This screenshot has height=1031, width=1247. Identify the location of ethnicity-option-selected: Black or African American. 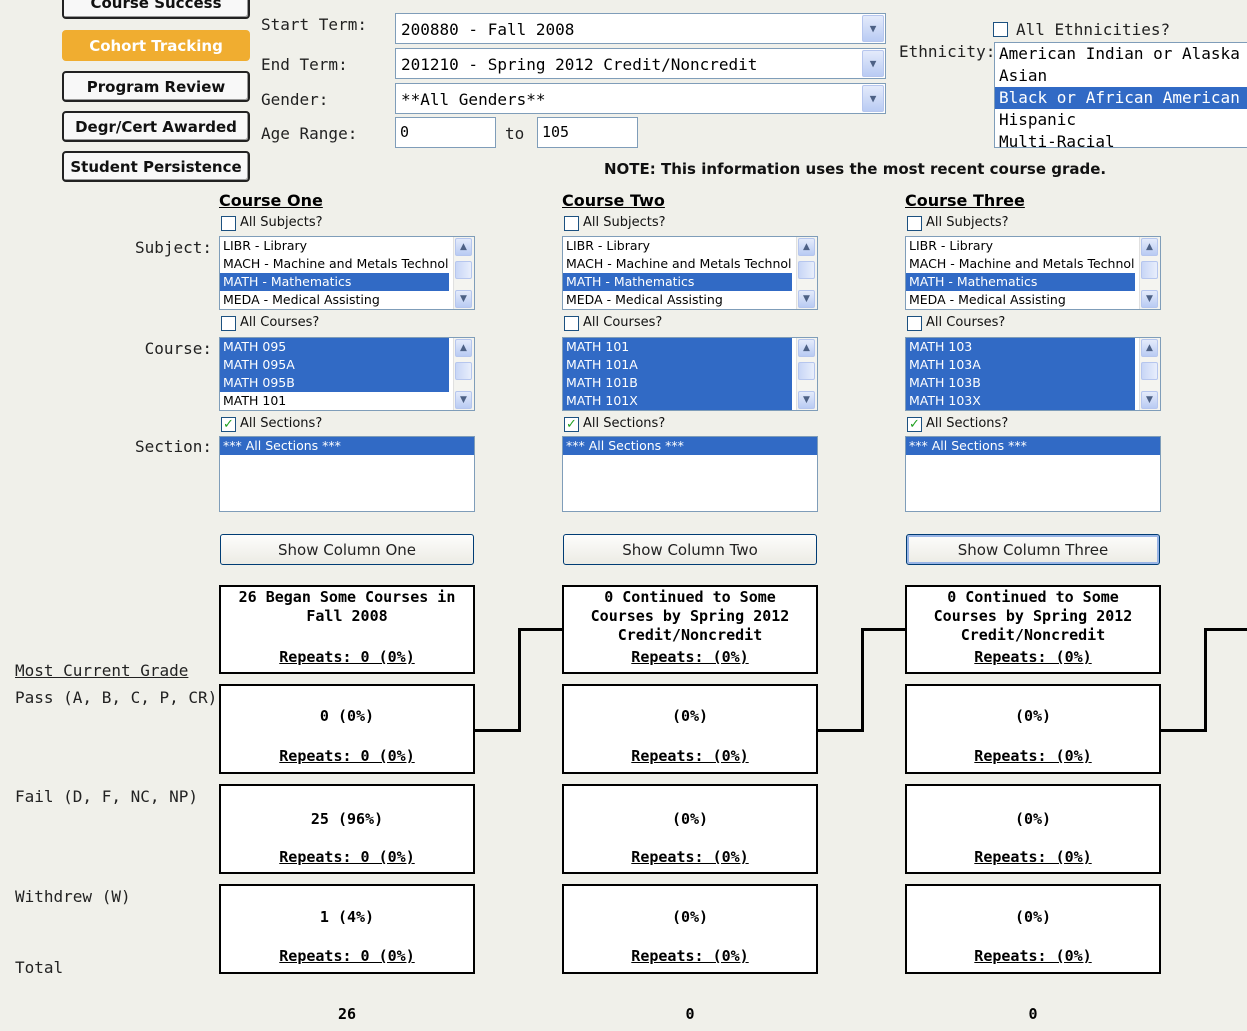
(1121, 98).